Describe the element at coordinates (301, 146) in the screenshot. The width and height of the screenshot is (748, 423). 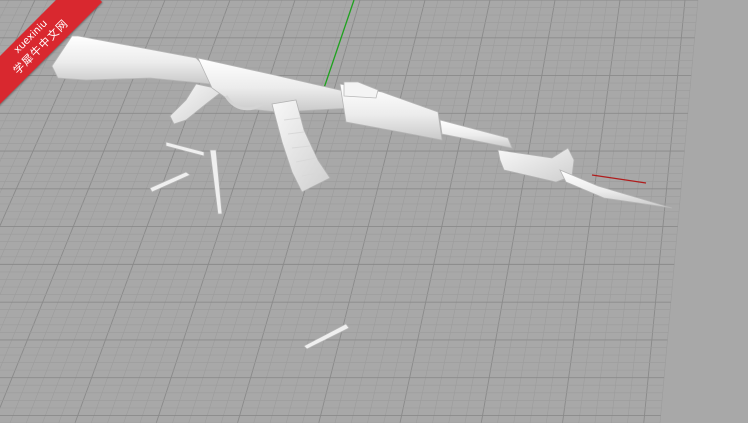
I see `magazine` at that location.